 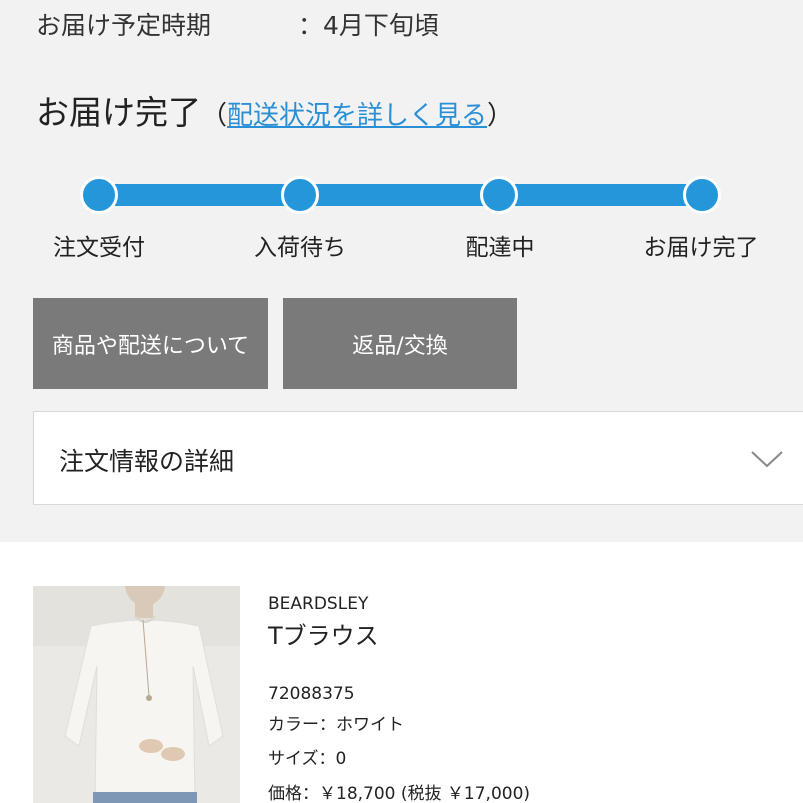 What do you see at coordinates (118, 112) in the screenshot?
I see `status-title: お届け完了` at bounding box center [118, 112].